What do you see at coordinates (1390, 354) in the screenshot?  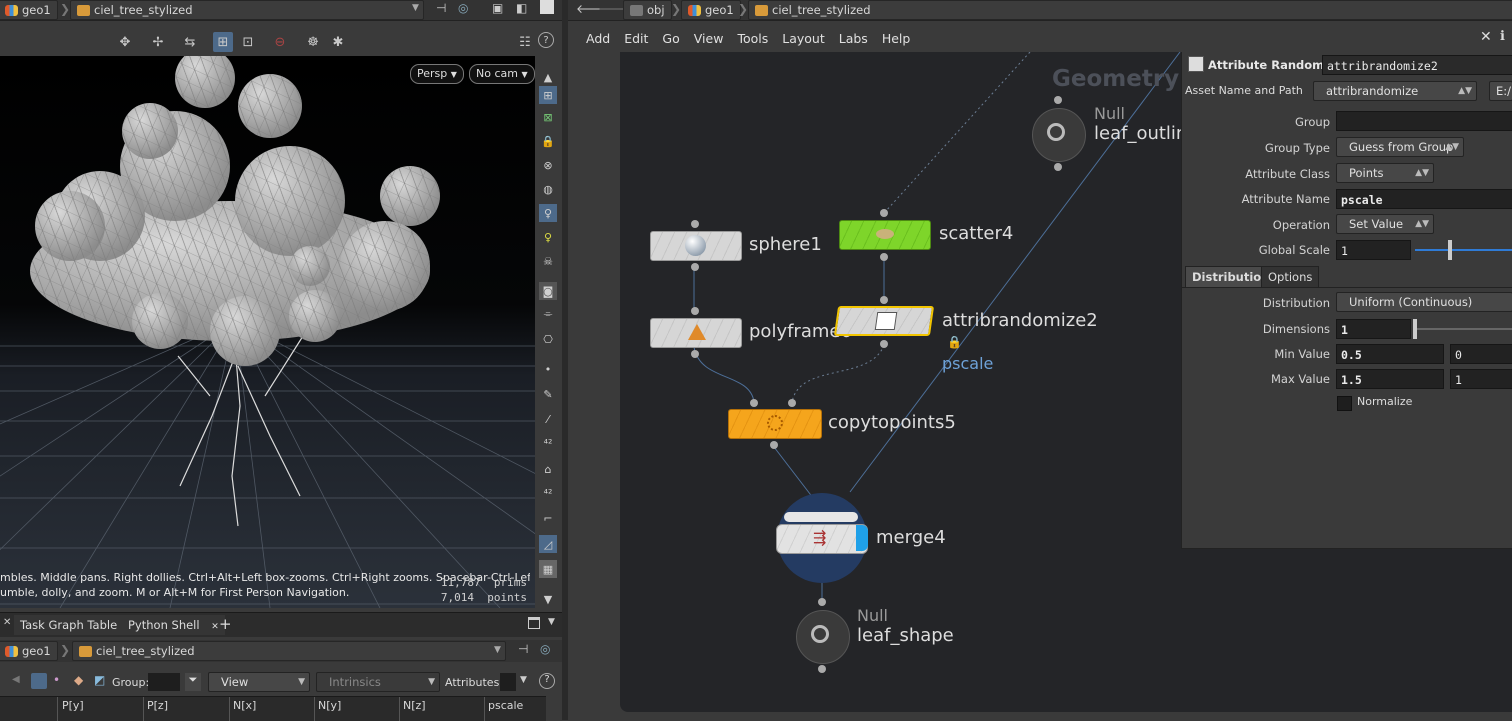 I see `min-value-field: 0.5` at bounding box center [1390, 354].